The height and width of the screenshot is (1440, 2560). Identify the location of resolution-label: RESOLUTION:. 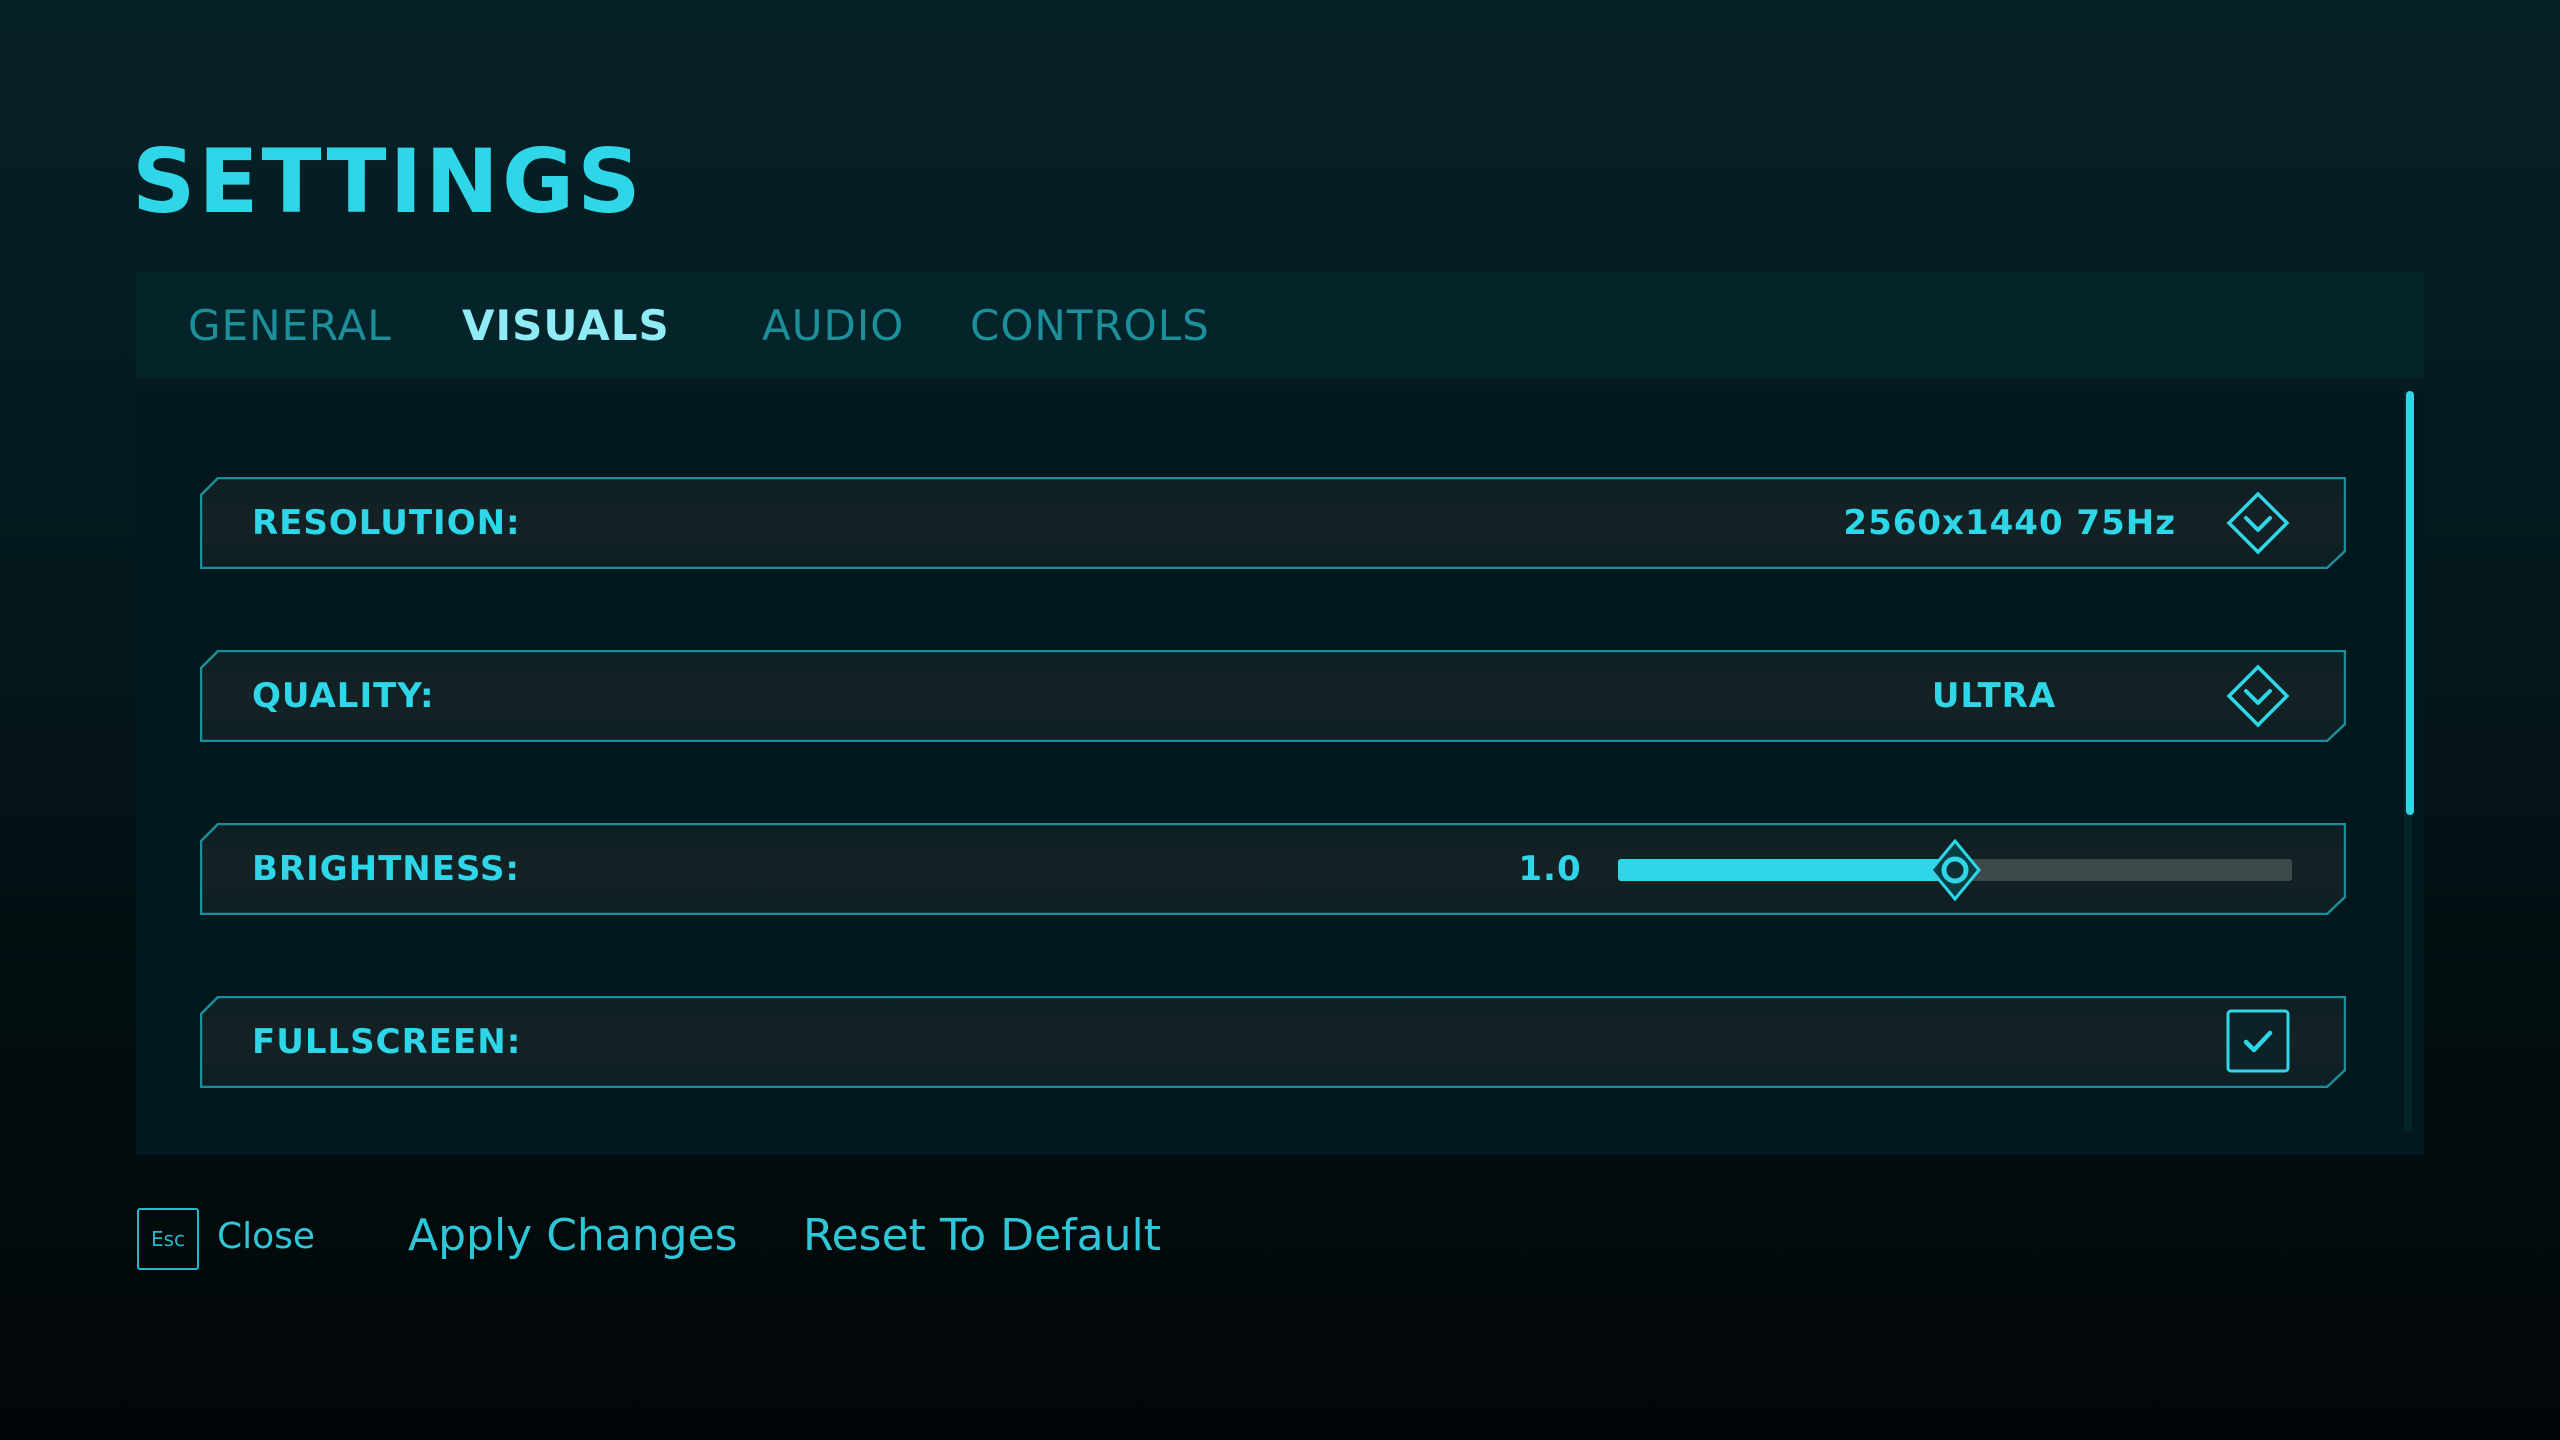
(386, 523).